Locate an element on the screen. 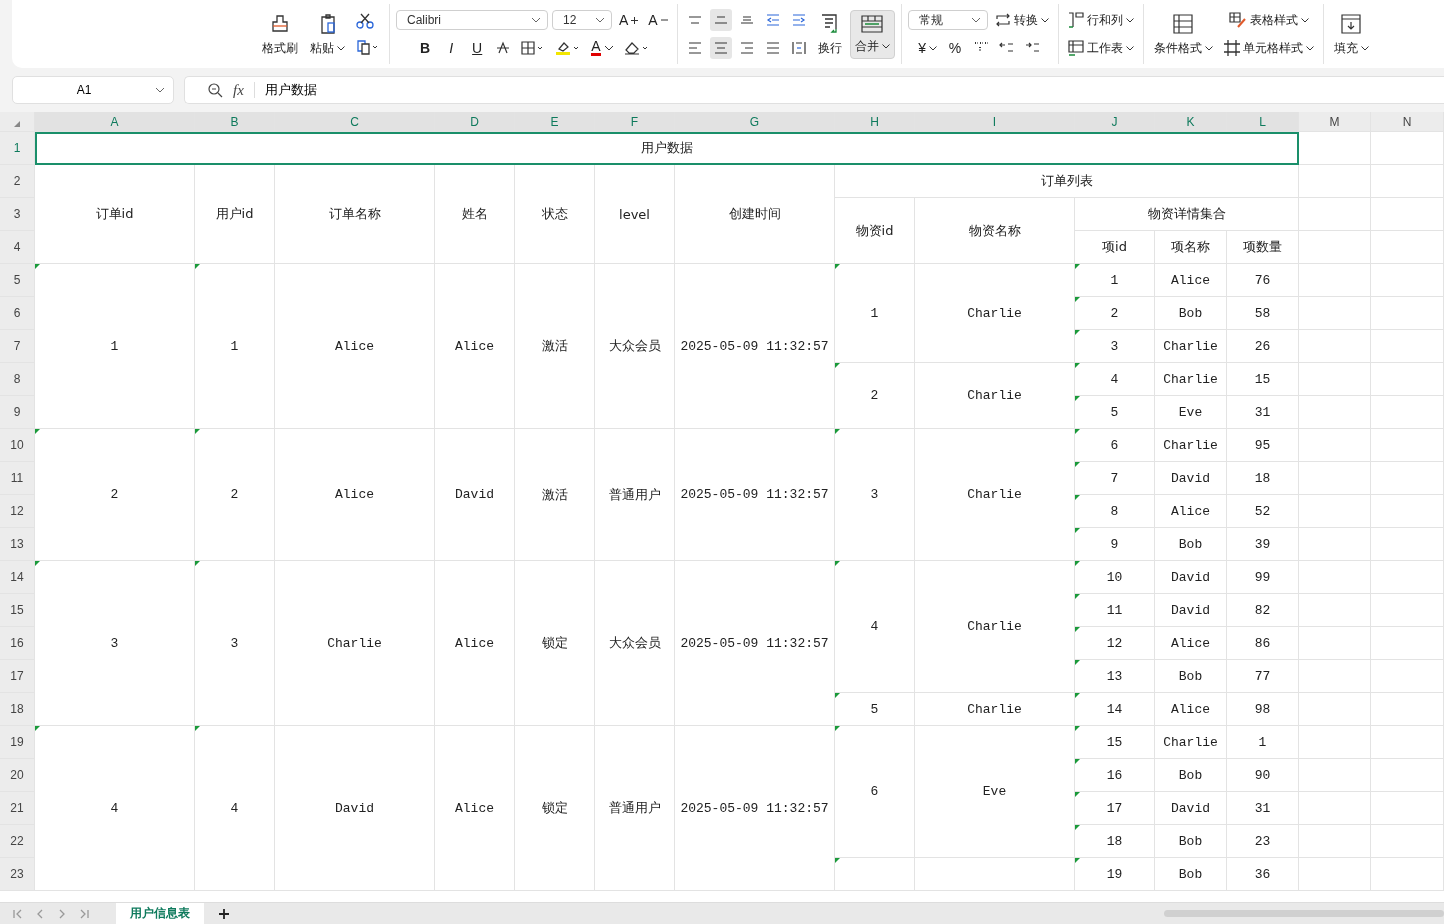 This screenshot has width=1444, height=924. row-header: 19 is located at coordinates (17, 742).